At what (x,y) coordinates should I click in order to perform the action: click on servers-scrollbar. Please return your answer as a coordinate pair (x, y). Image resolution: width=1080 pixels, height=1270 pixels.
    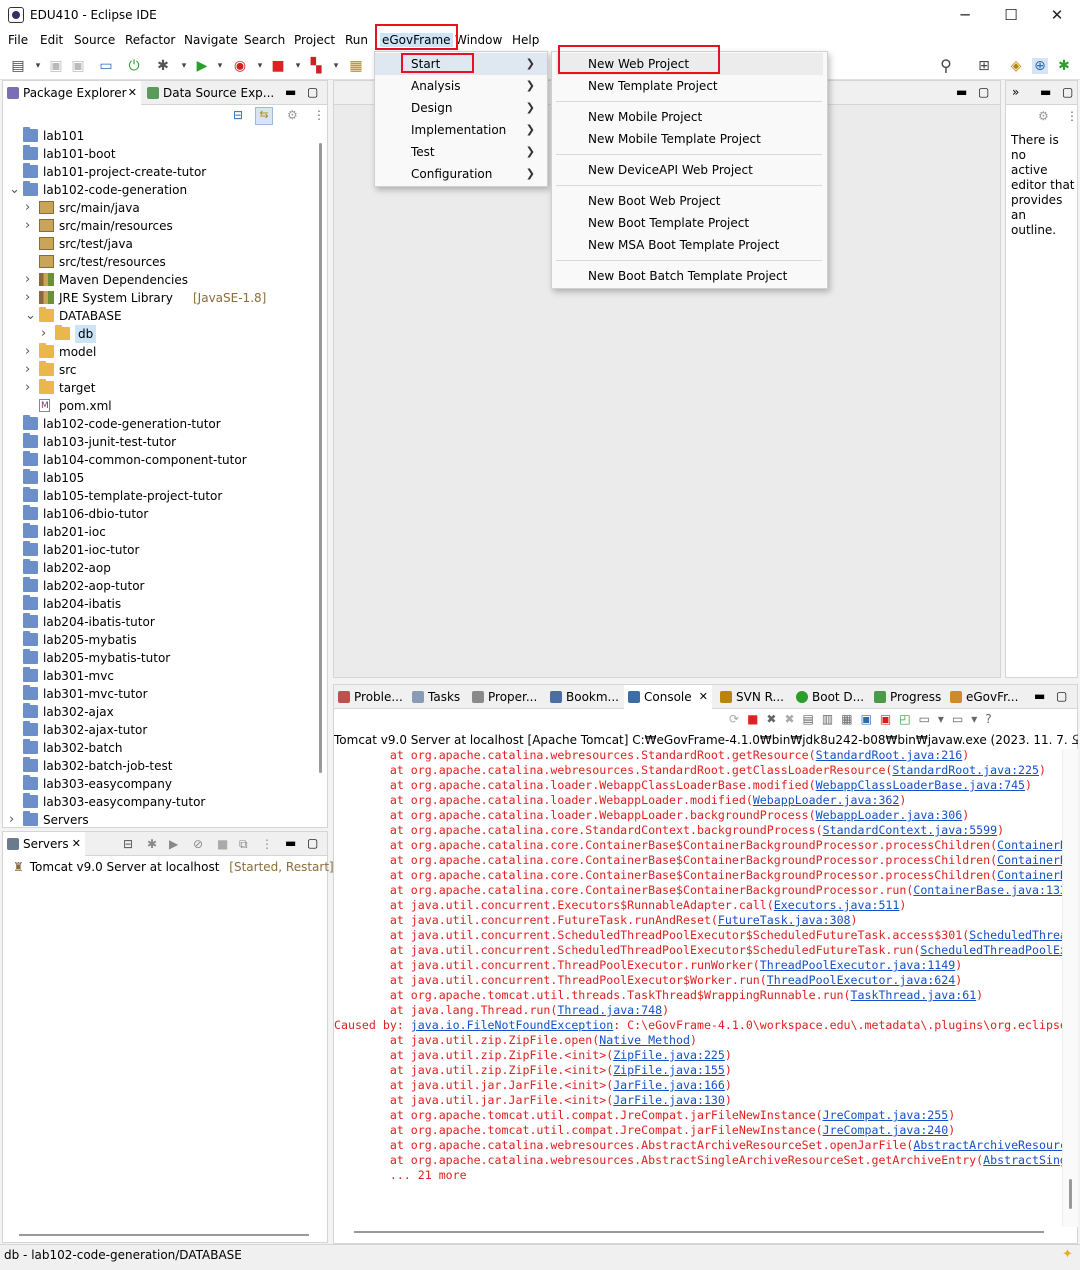
    Looking at the image, I should click on (164, 1235).